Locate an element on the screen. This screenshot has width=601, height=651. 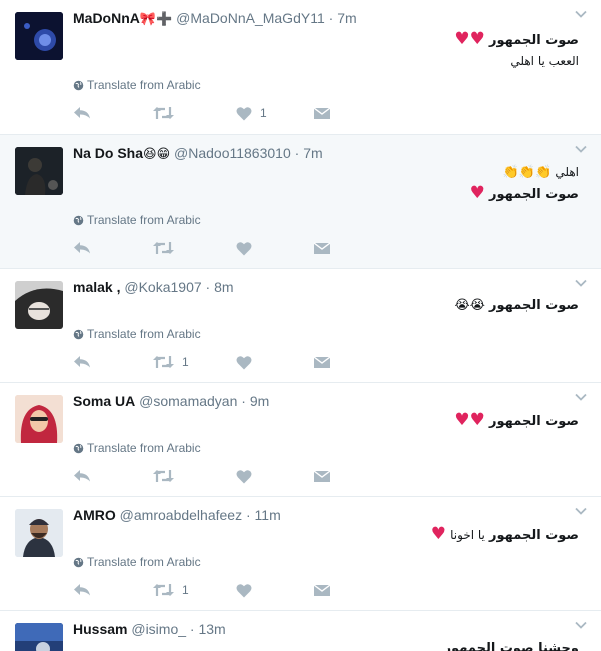
handle: @somamadyan is located at coordinates (188, 401).